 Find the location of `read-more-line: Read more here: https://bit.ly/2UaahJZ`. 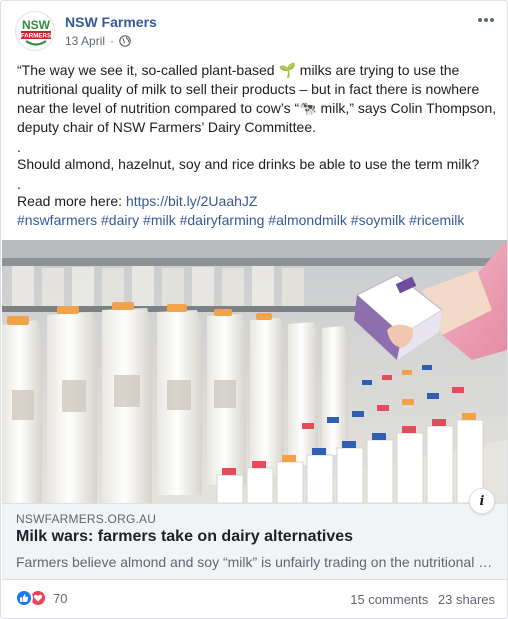

read-more-line: Read more here: https://bit.ly/2UaahJZ is located at coordinates (257, 201).